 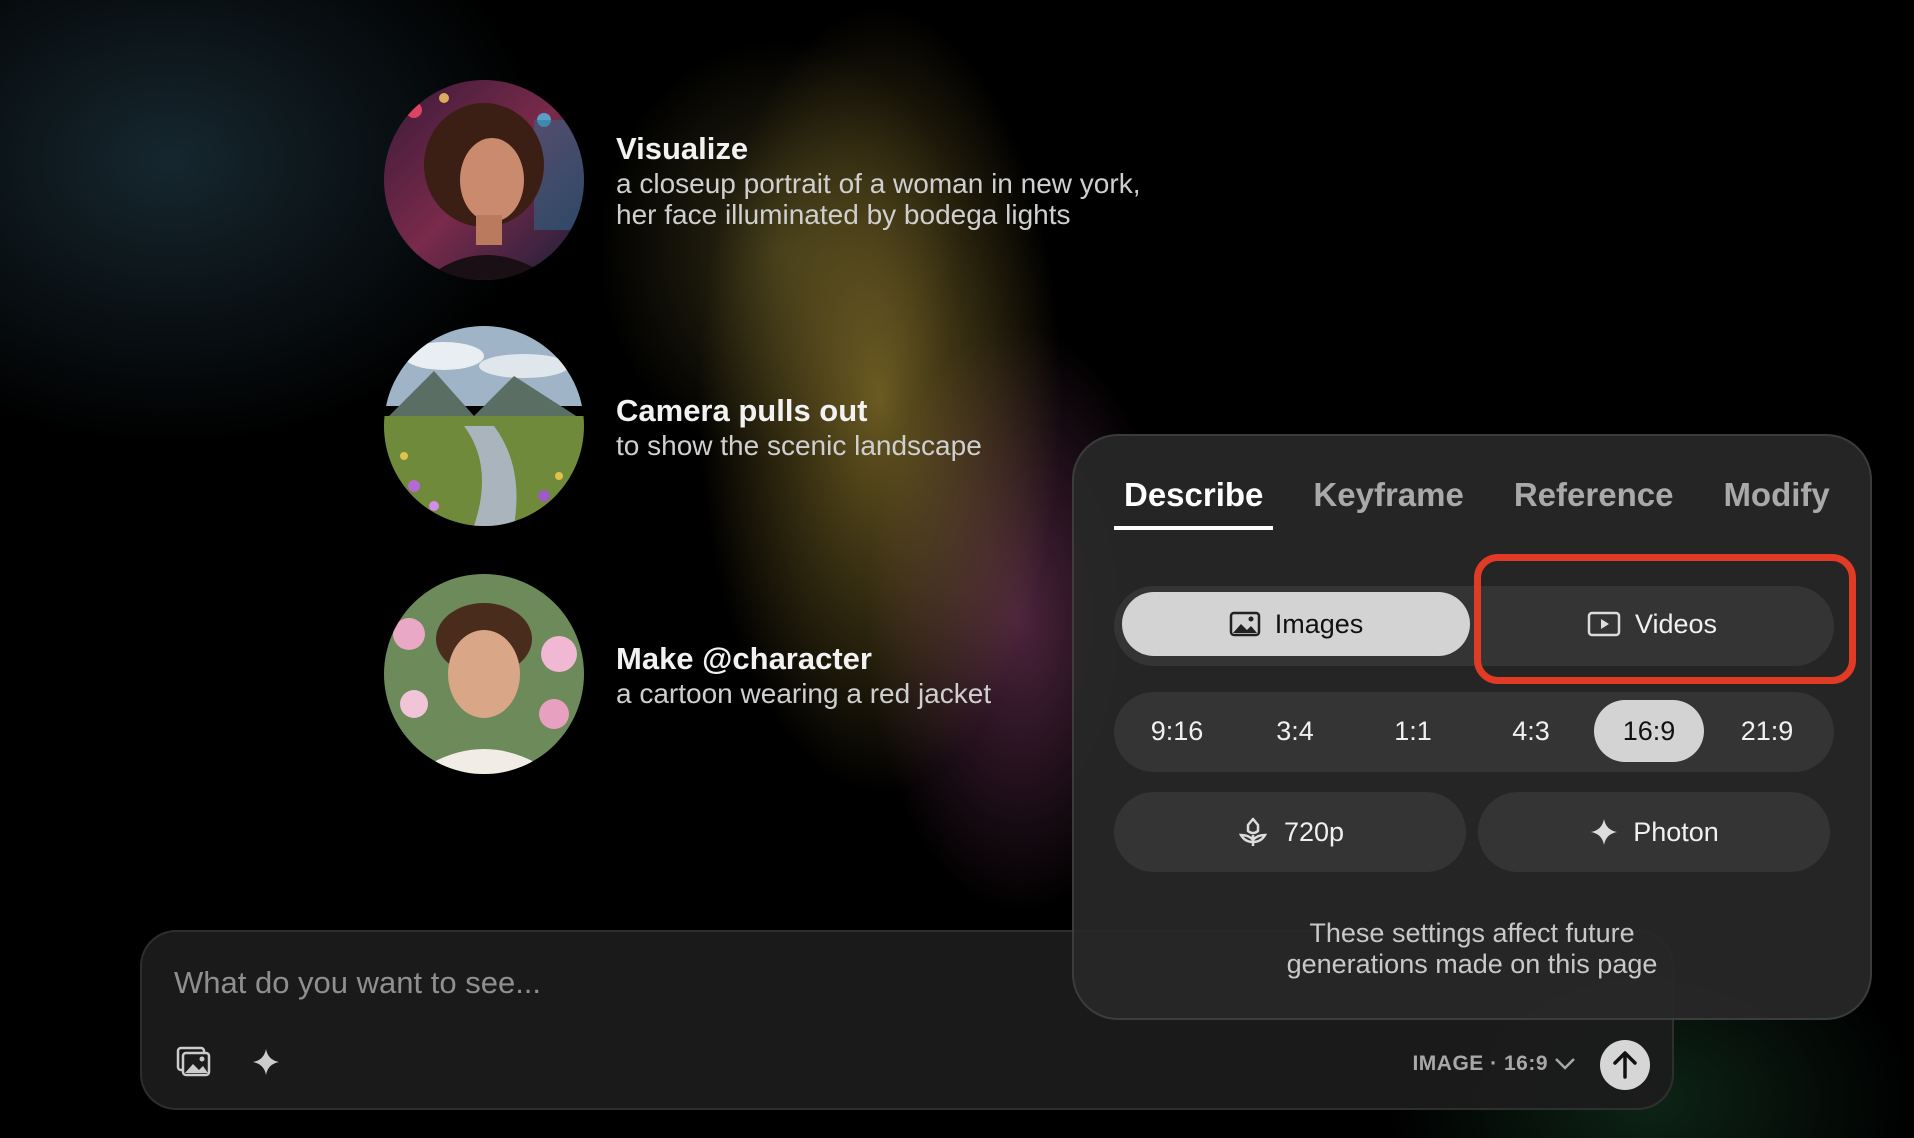 What do you see at coordinates (1244, 624) in the screenshot?
I see `image-icon` at bounding box center [1244, 624].